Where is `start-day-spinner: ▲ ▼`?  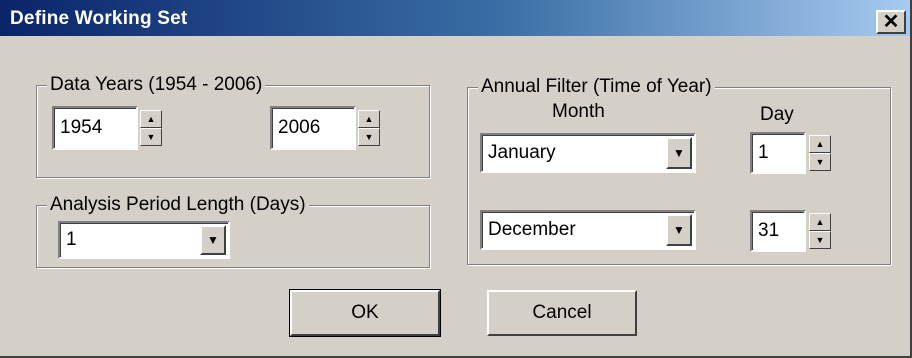
start-day-spinner: ▲ ▼ is located at coordinates (820, 153).